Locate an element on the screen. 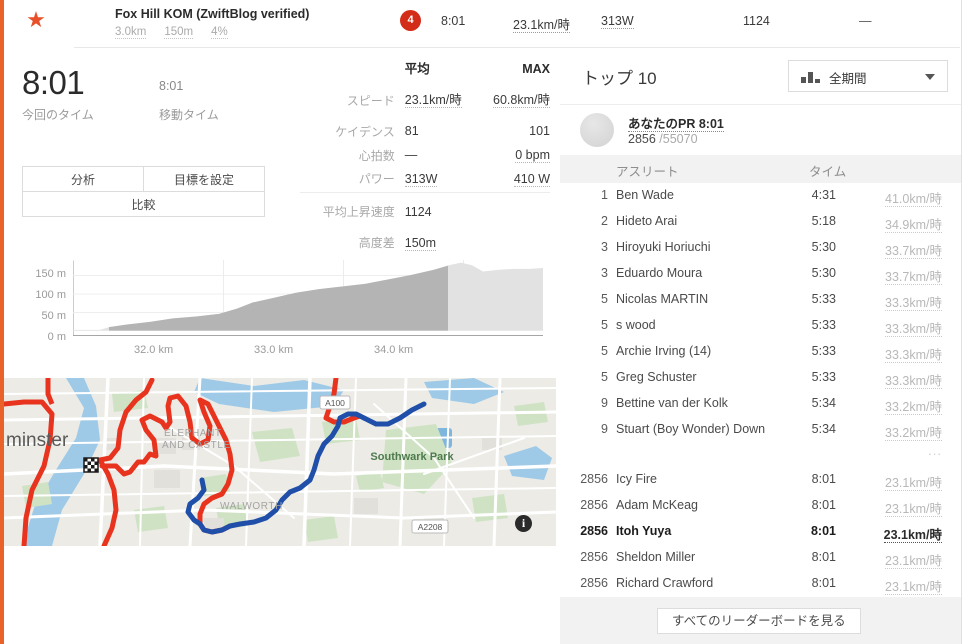  leaderboard-filter-select: 全期間 is located at coordinates (868, 76).